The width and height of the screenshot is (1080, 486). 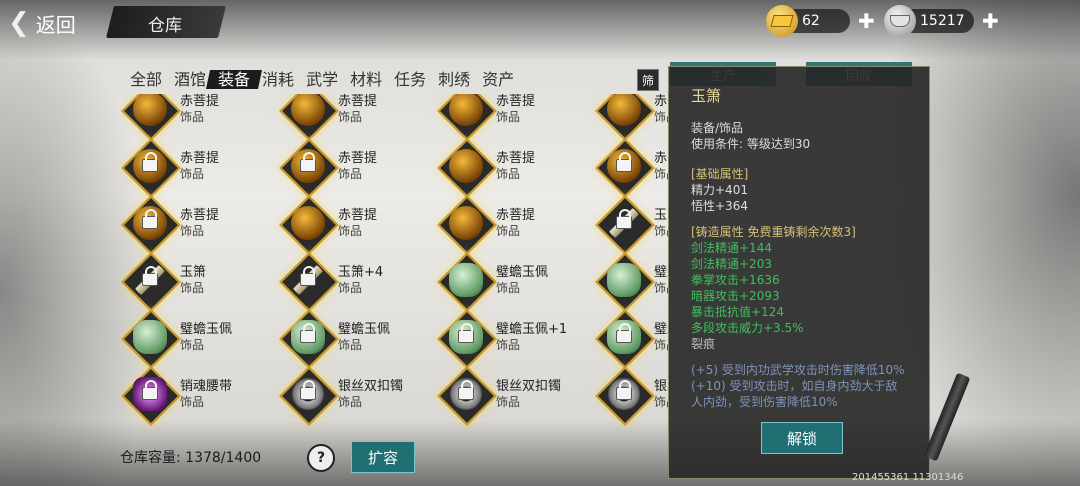 I want to click on capacity-readout: 仓库容量: 1378/1400, so click(x=190, y=457).